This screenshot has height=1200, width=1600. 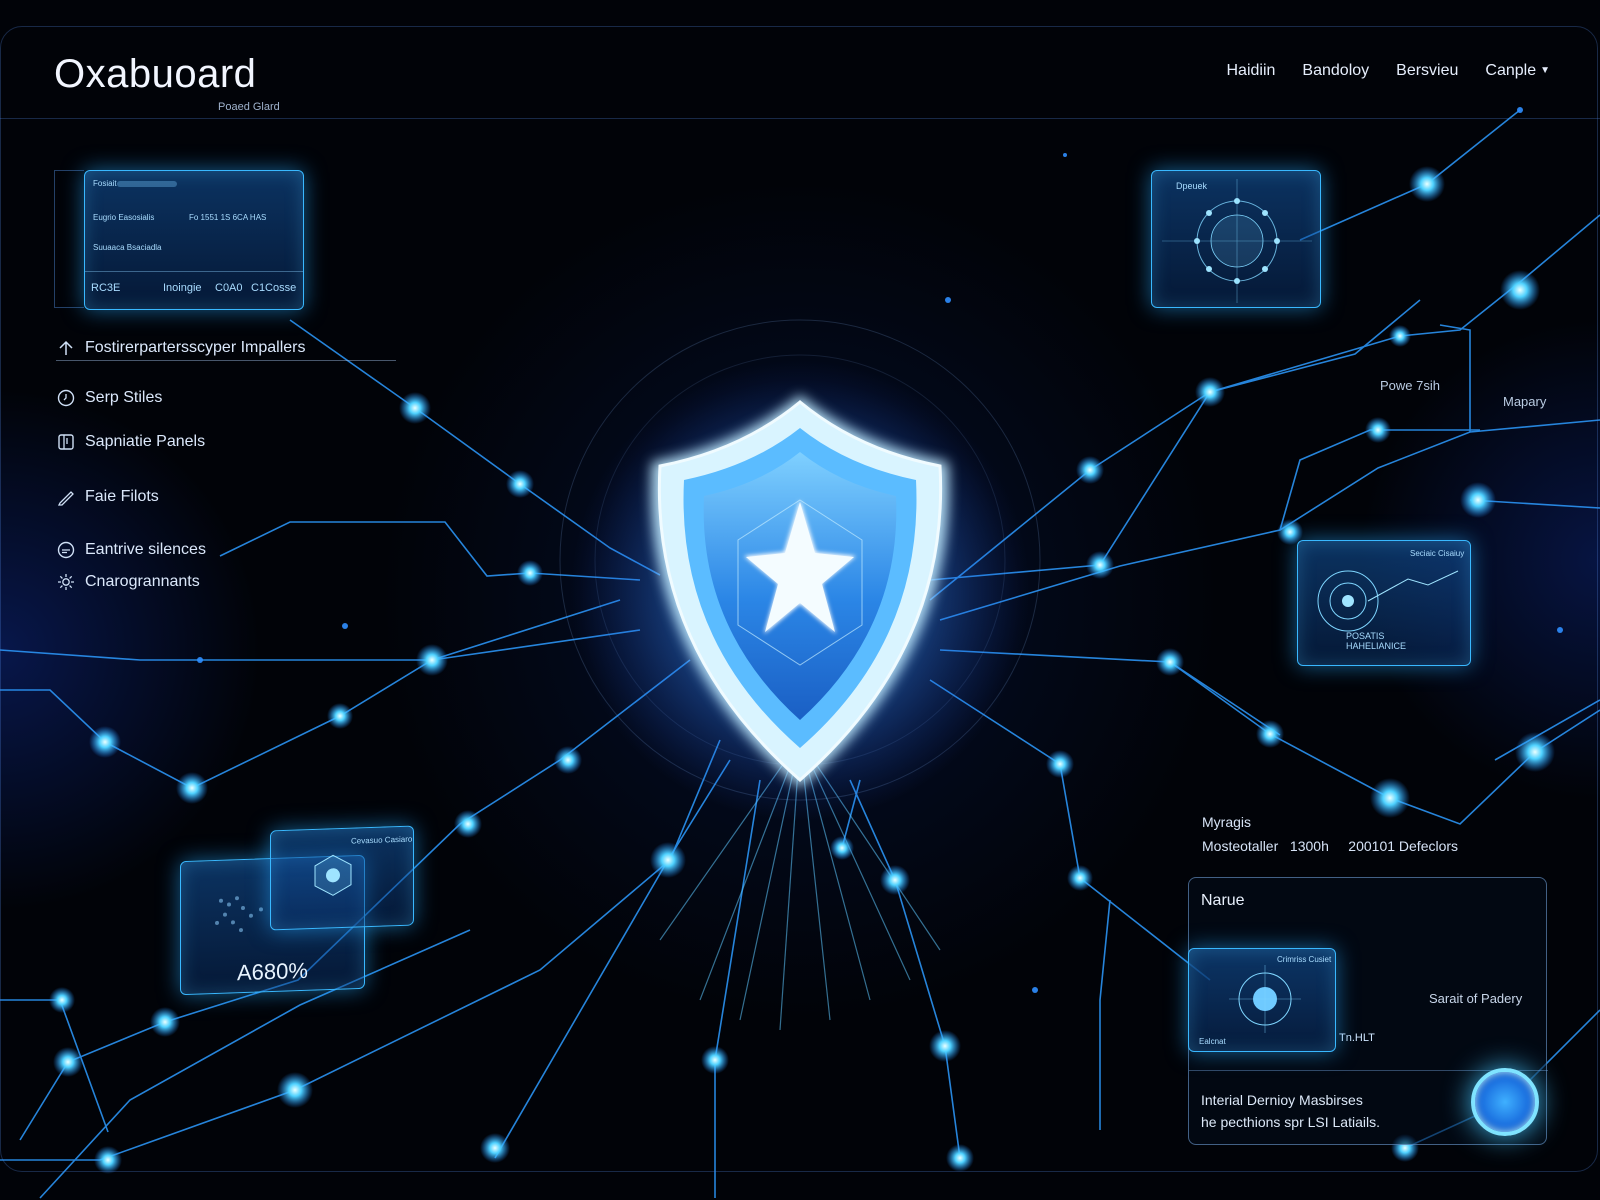 What do you see at coordinates (1505, 1102) in the screenshot?
I see `action-button` at bounding box center [1505, 1102].